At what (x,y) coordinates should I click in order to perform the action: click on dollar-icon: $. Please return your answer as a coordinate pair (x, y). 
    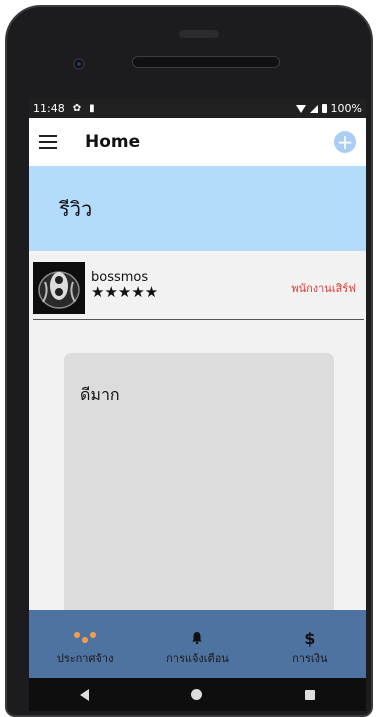
    Looking at the image, I should click on (310, 638).